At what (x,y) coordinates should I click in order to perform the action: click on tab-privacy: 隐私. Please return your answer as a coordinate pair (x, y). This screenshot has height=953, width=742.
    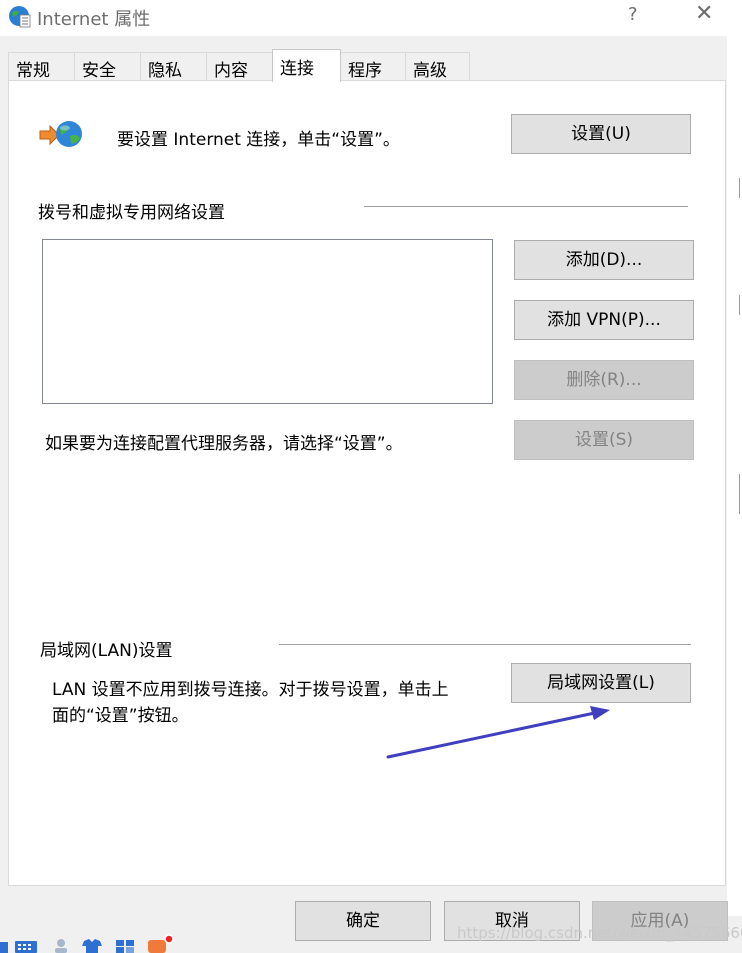
    Looking at the image, I should click on (173, 66).